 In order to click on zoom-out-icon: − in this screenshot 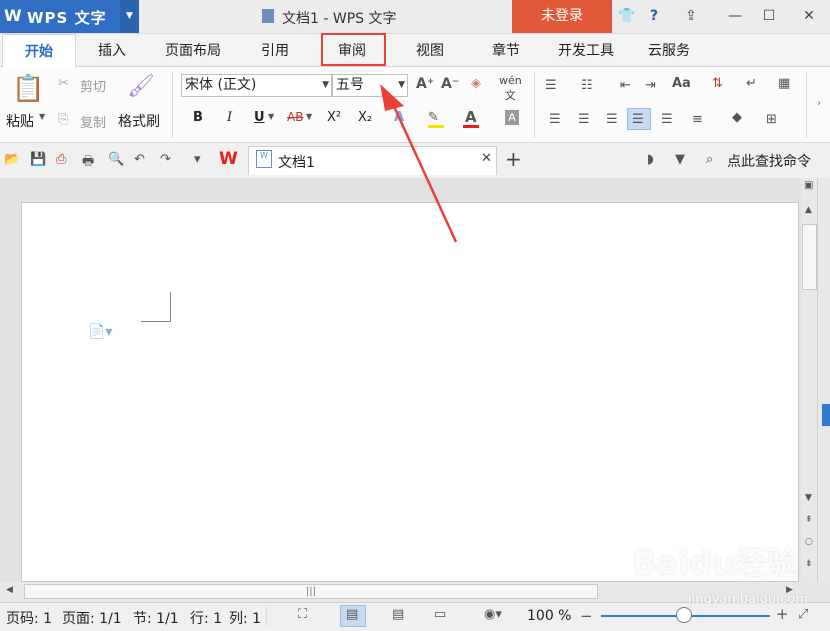, I will do `click(586, 616)`.